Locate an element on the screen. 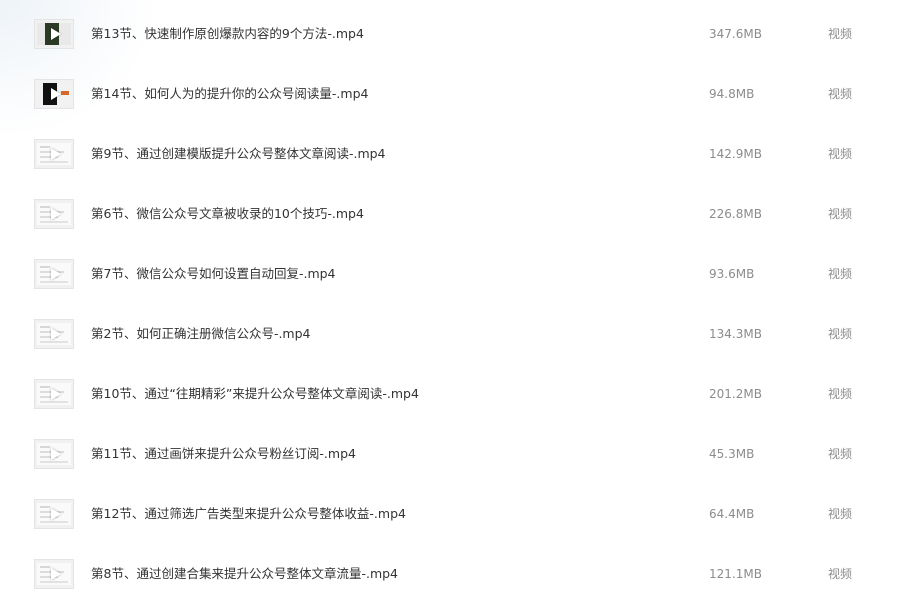  file-row: 第13节、快速制作原创爆款内容的9个方法-.mp4 347.6MB 视频 is located at coordinates (451, 34).